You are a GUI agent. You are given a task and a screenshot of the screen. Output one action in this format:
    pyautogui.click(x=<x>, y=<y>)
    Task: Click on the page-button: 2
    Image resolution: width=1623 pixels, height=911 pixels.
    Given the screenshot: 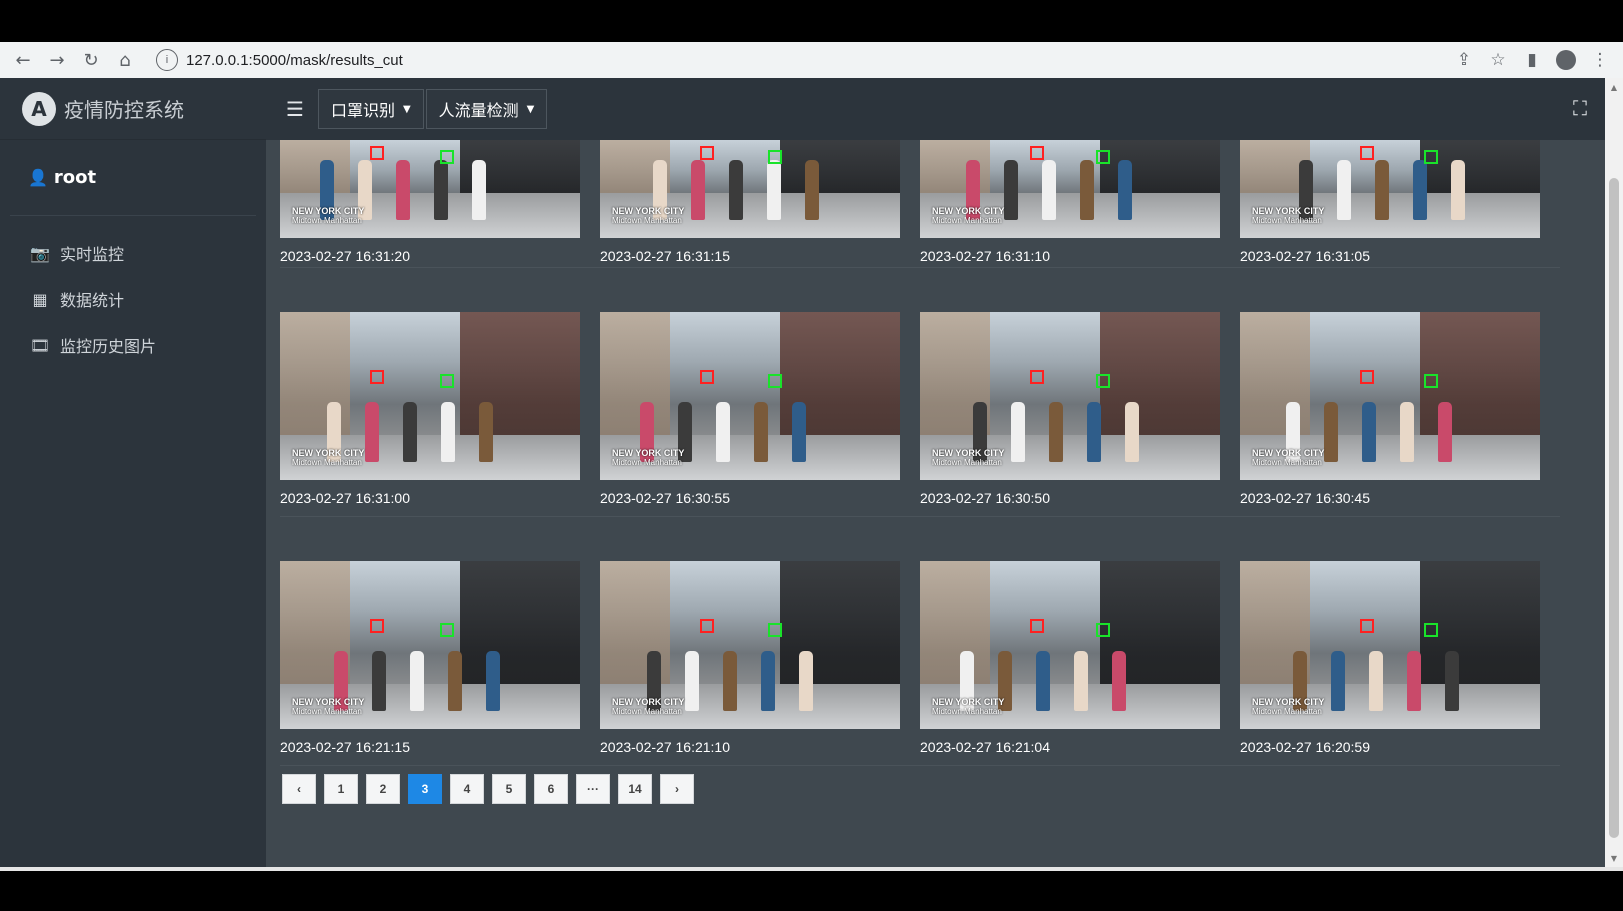 What is the action you would take?
    pyautogui.click(x=383, y=789)
    